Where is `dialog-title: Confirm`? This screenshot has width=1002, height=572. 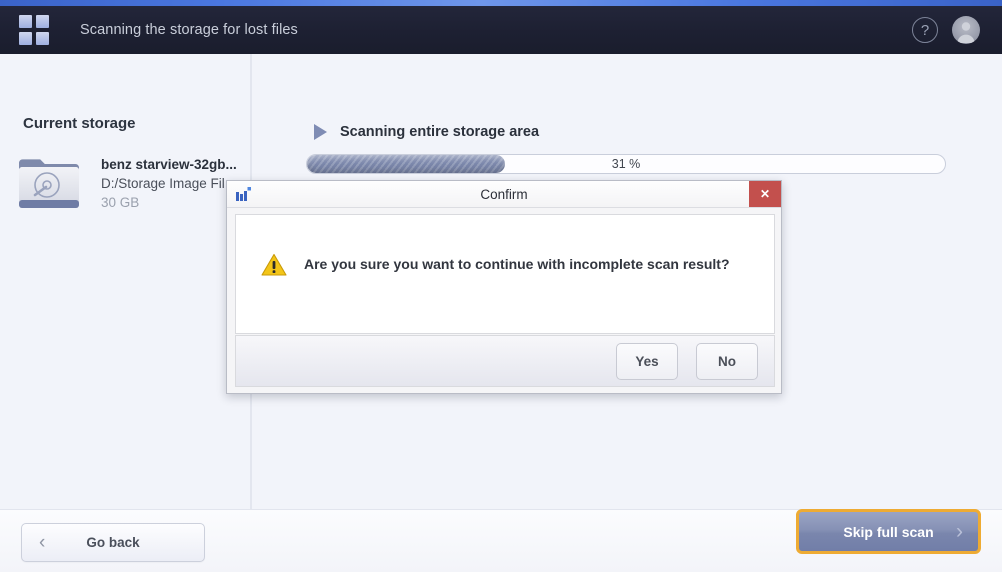 dialog-title: Confirm is located at coordinates (504, 194).